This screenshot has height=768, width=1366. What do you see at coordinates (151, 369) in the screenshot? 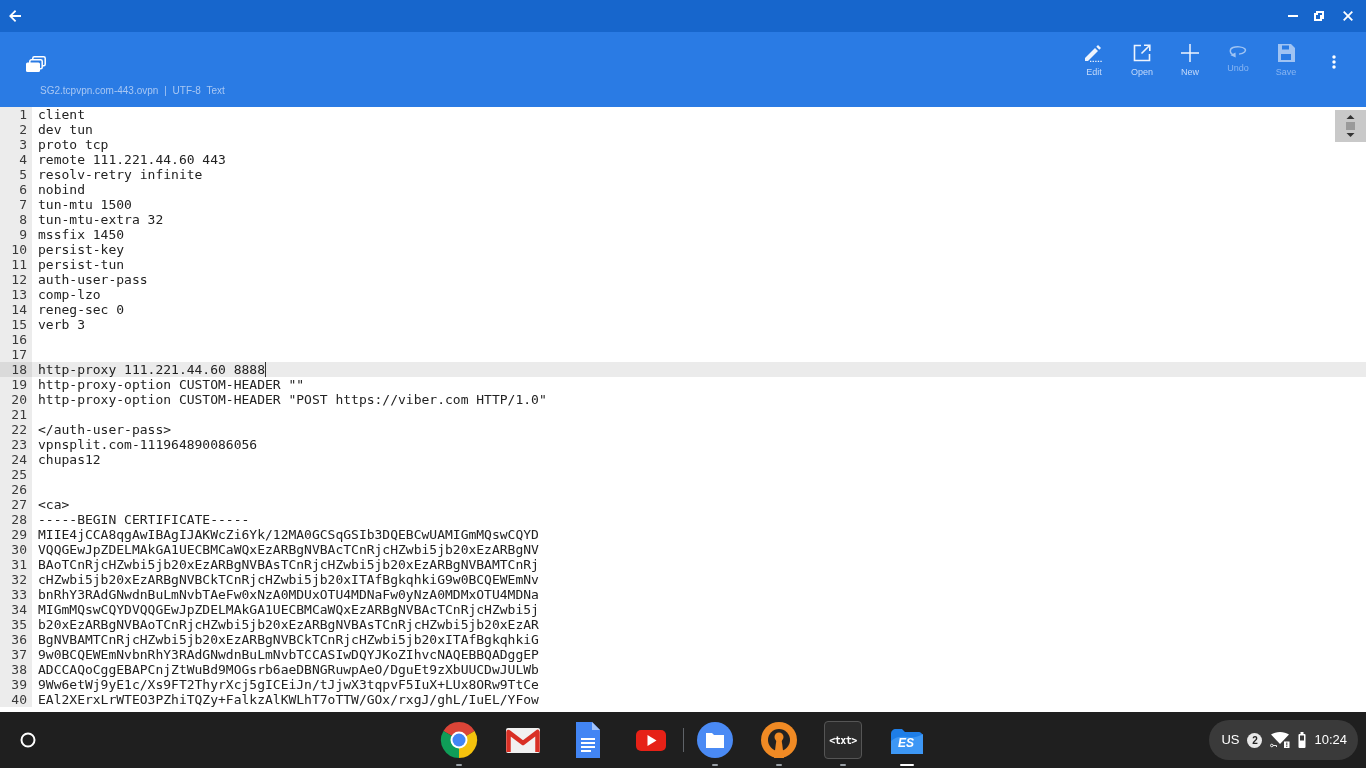
I see `code-text: http-proxy 111.221.44.60 8888` at bounding box center [151, 369].